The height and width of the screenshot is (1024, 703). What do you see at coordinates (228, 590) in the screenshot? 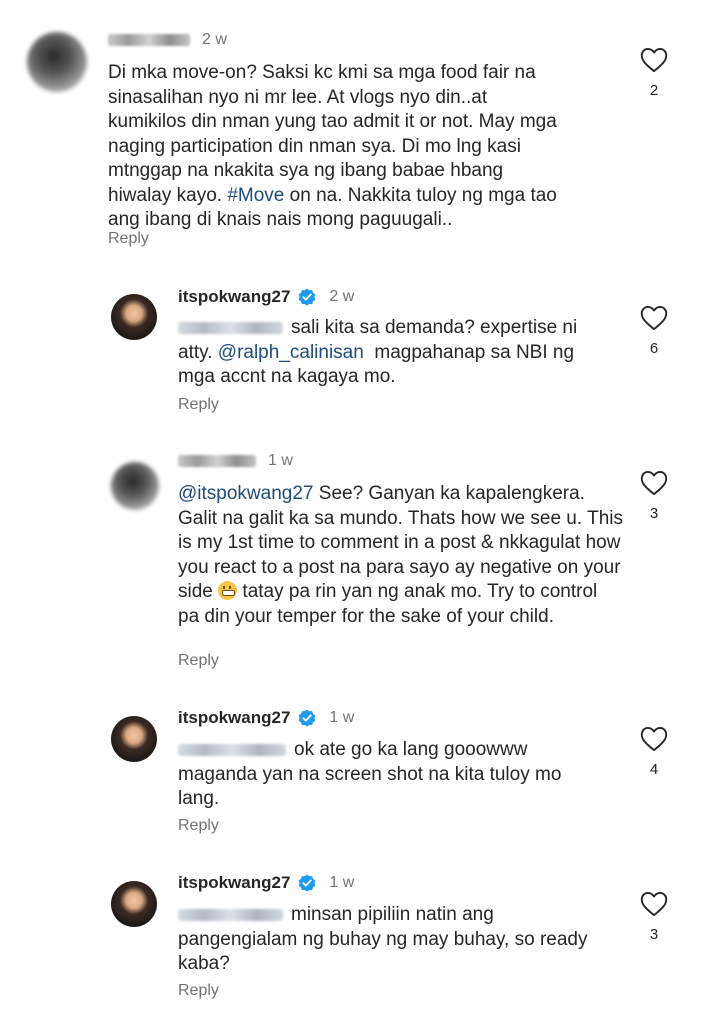
I see `grimace-emoji-icon` at bounding box center [228, 590].